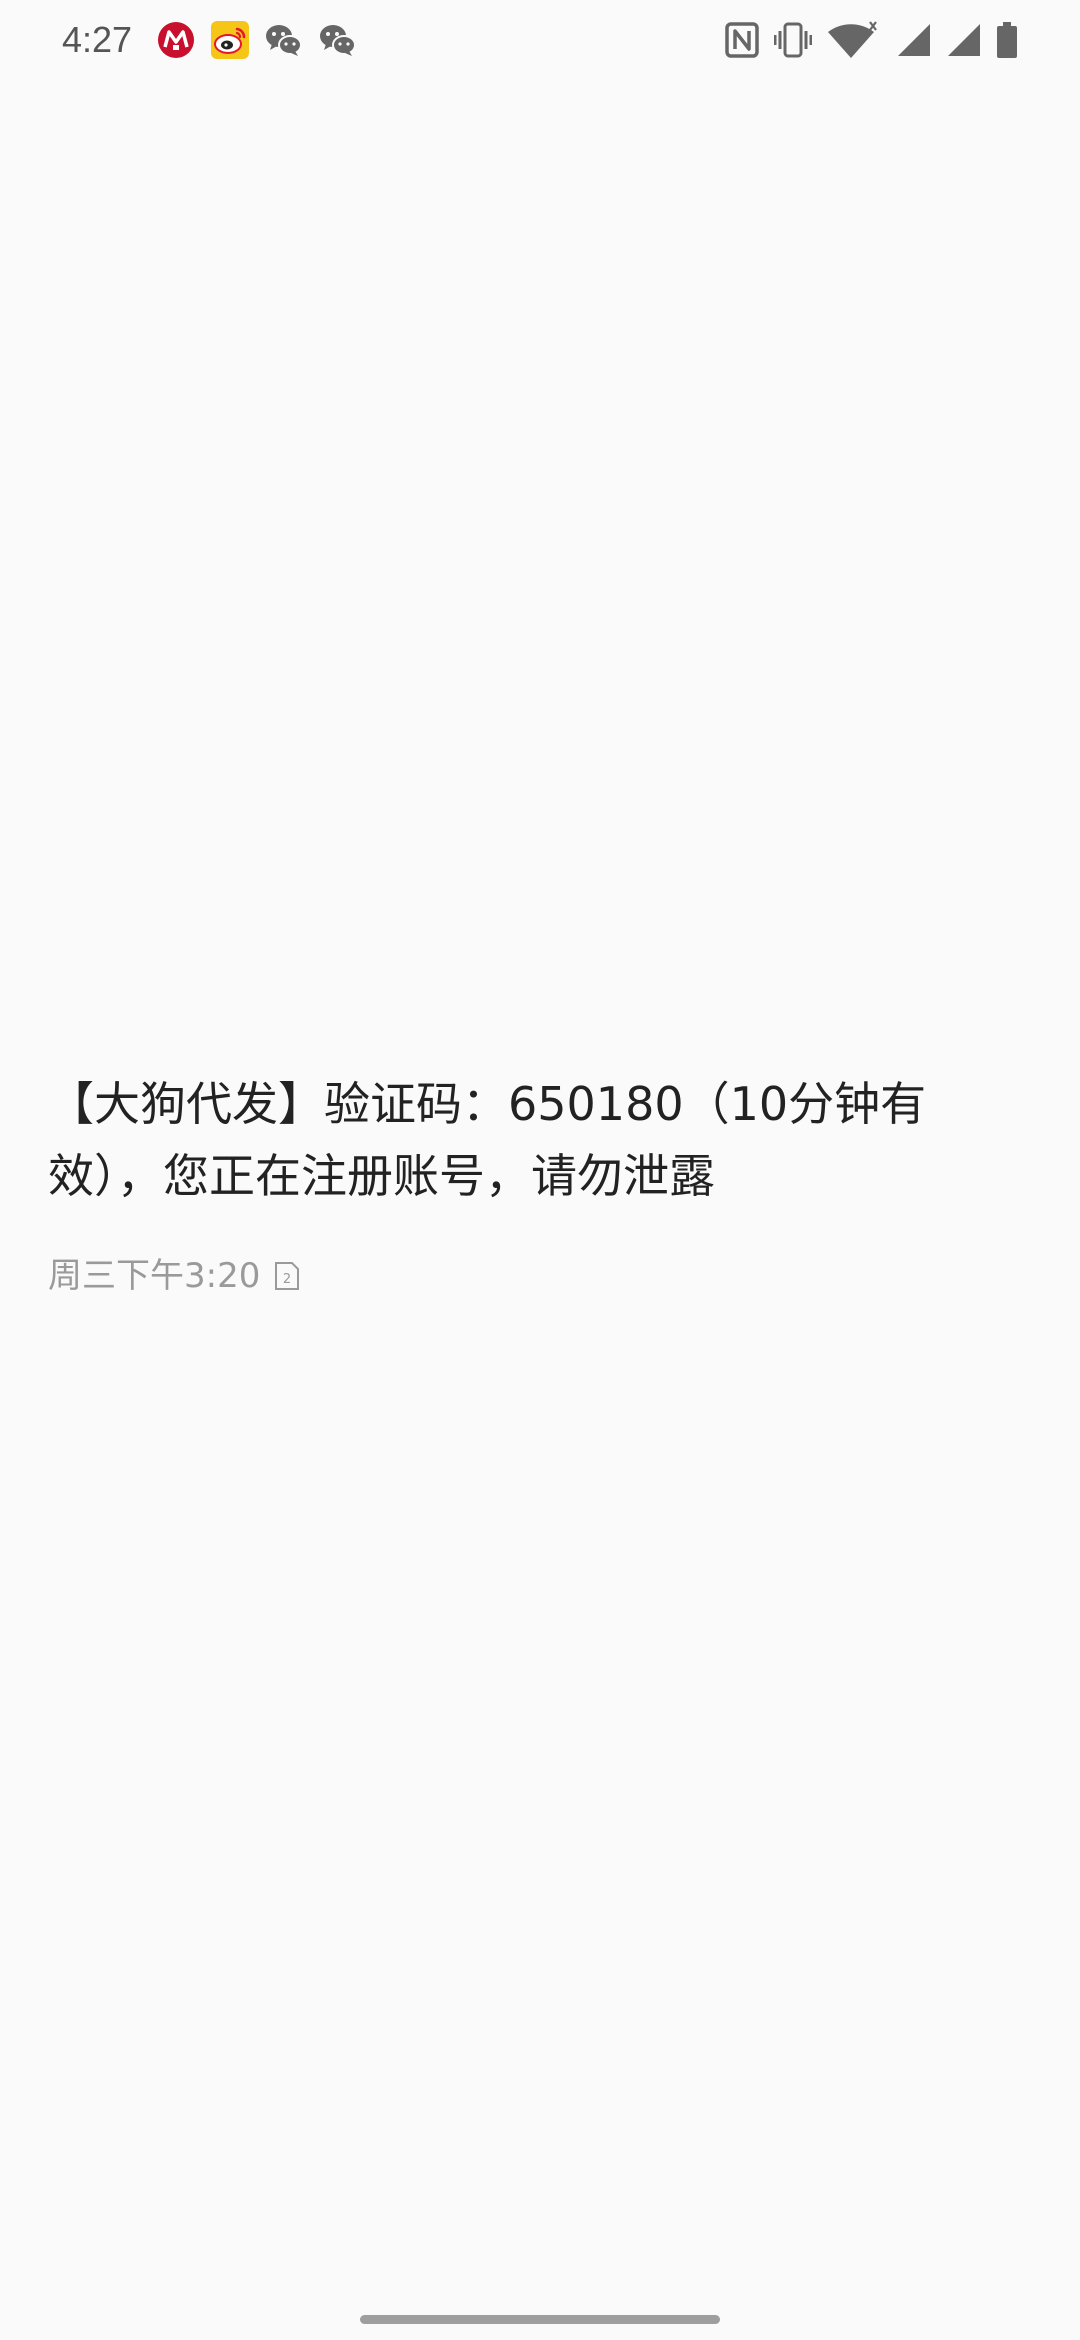  I want to click on wifi-icon, so click(852, 39).